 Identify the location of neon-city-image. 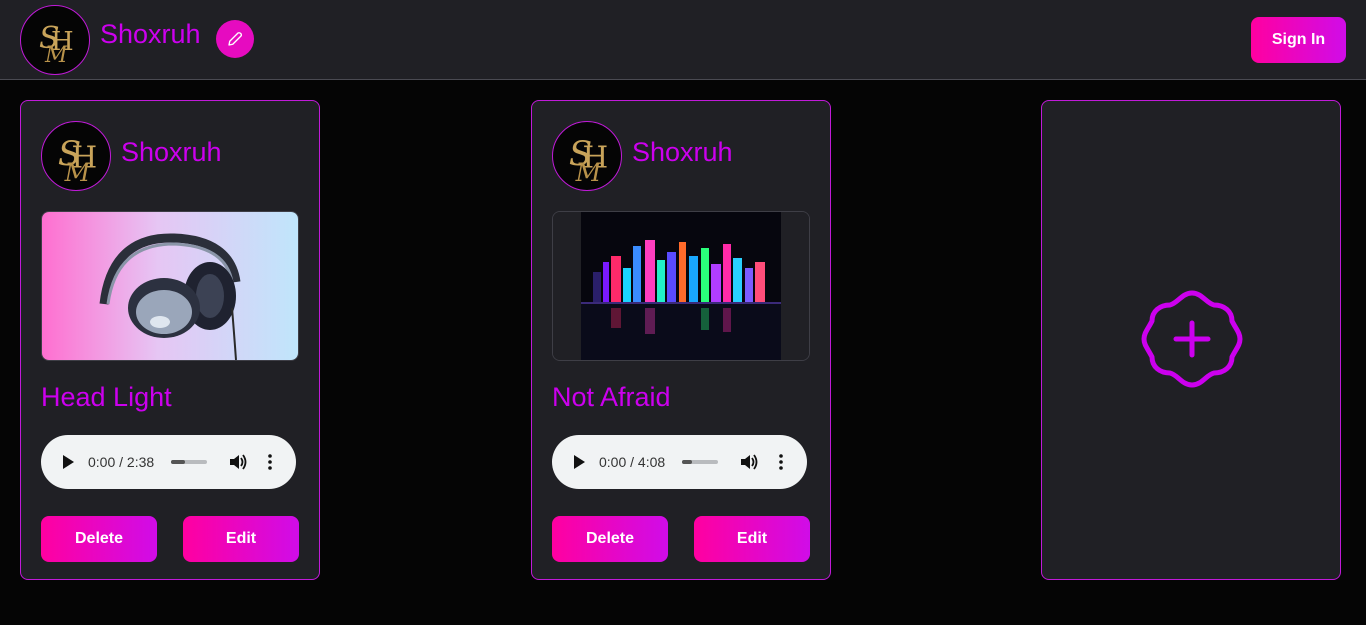
(681, 286).